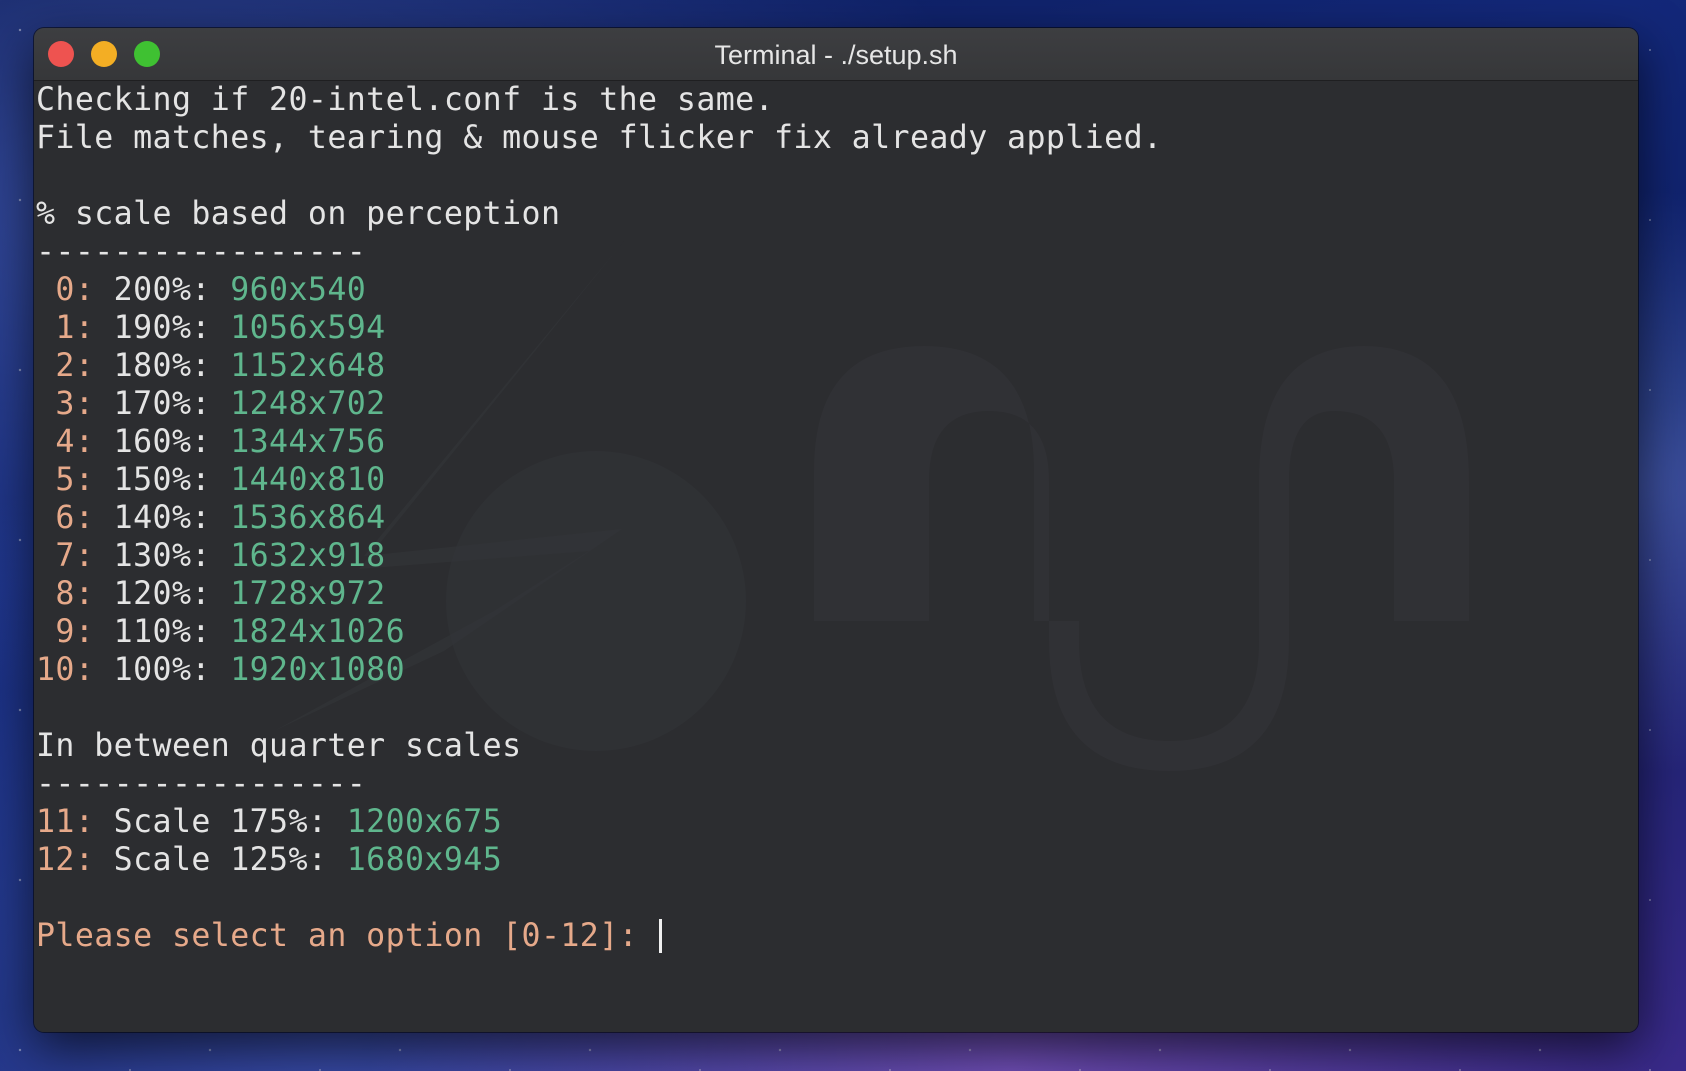 The height and width of the screenshot is (1071, 1686). Describe the element at coordinates (308, 594) in the screenshot. I see `option-resolution: 1728x972` at that location.